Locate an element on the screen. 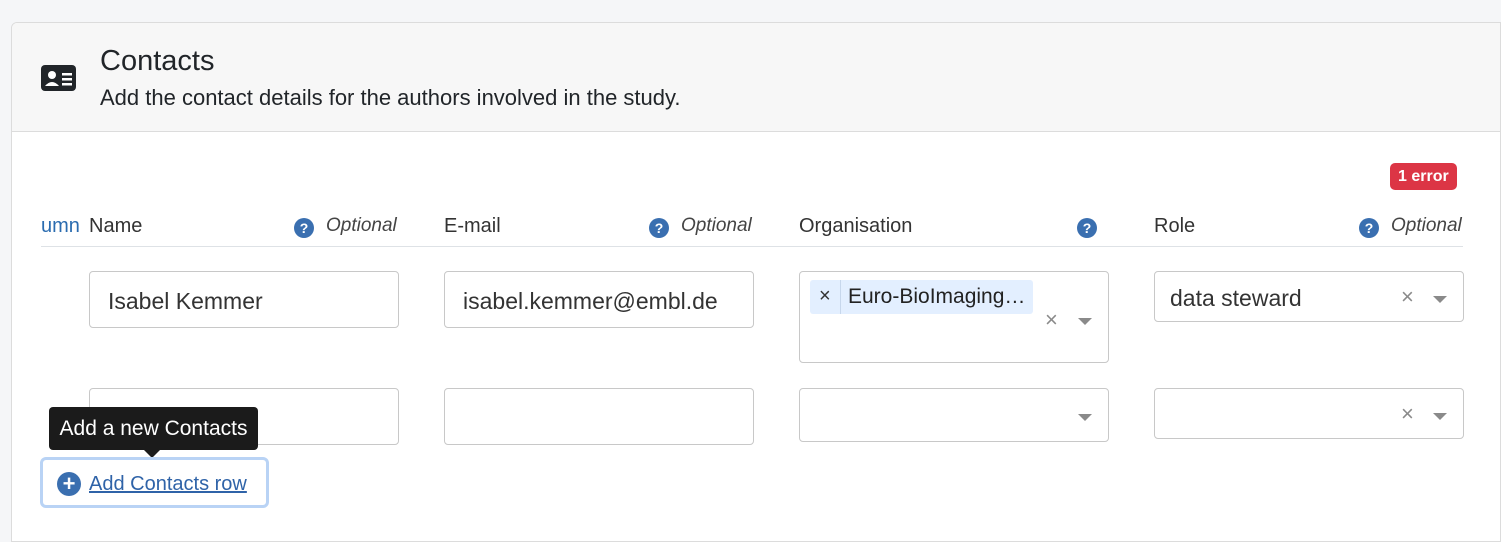 The image size is (1501, 542). column-header-organisation: Organisation ? is located at coordinates (954, 228).